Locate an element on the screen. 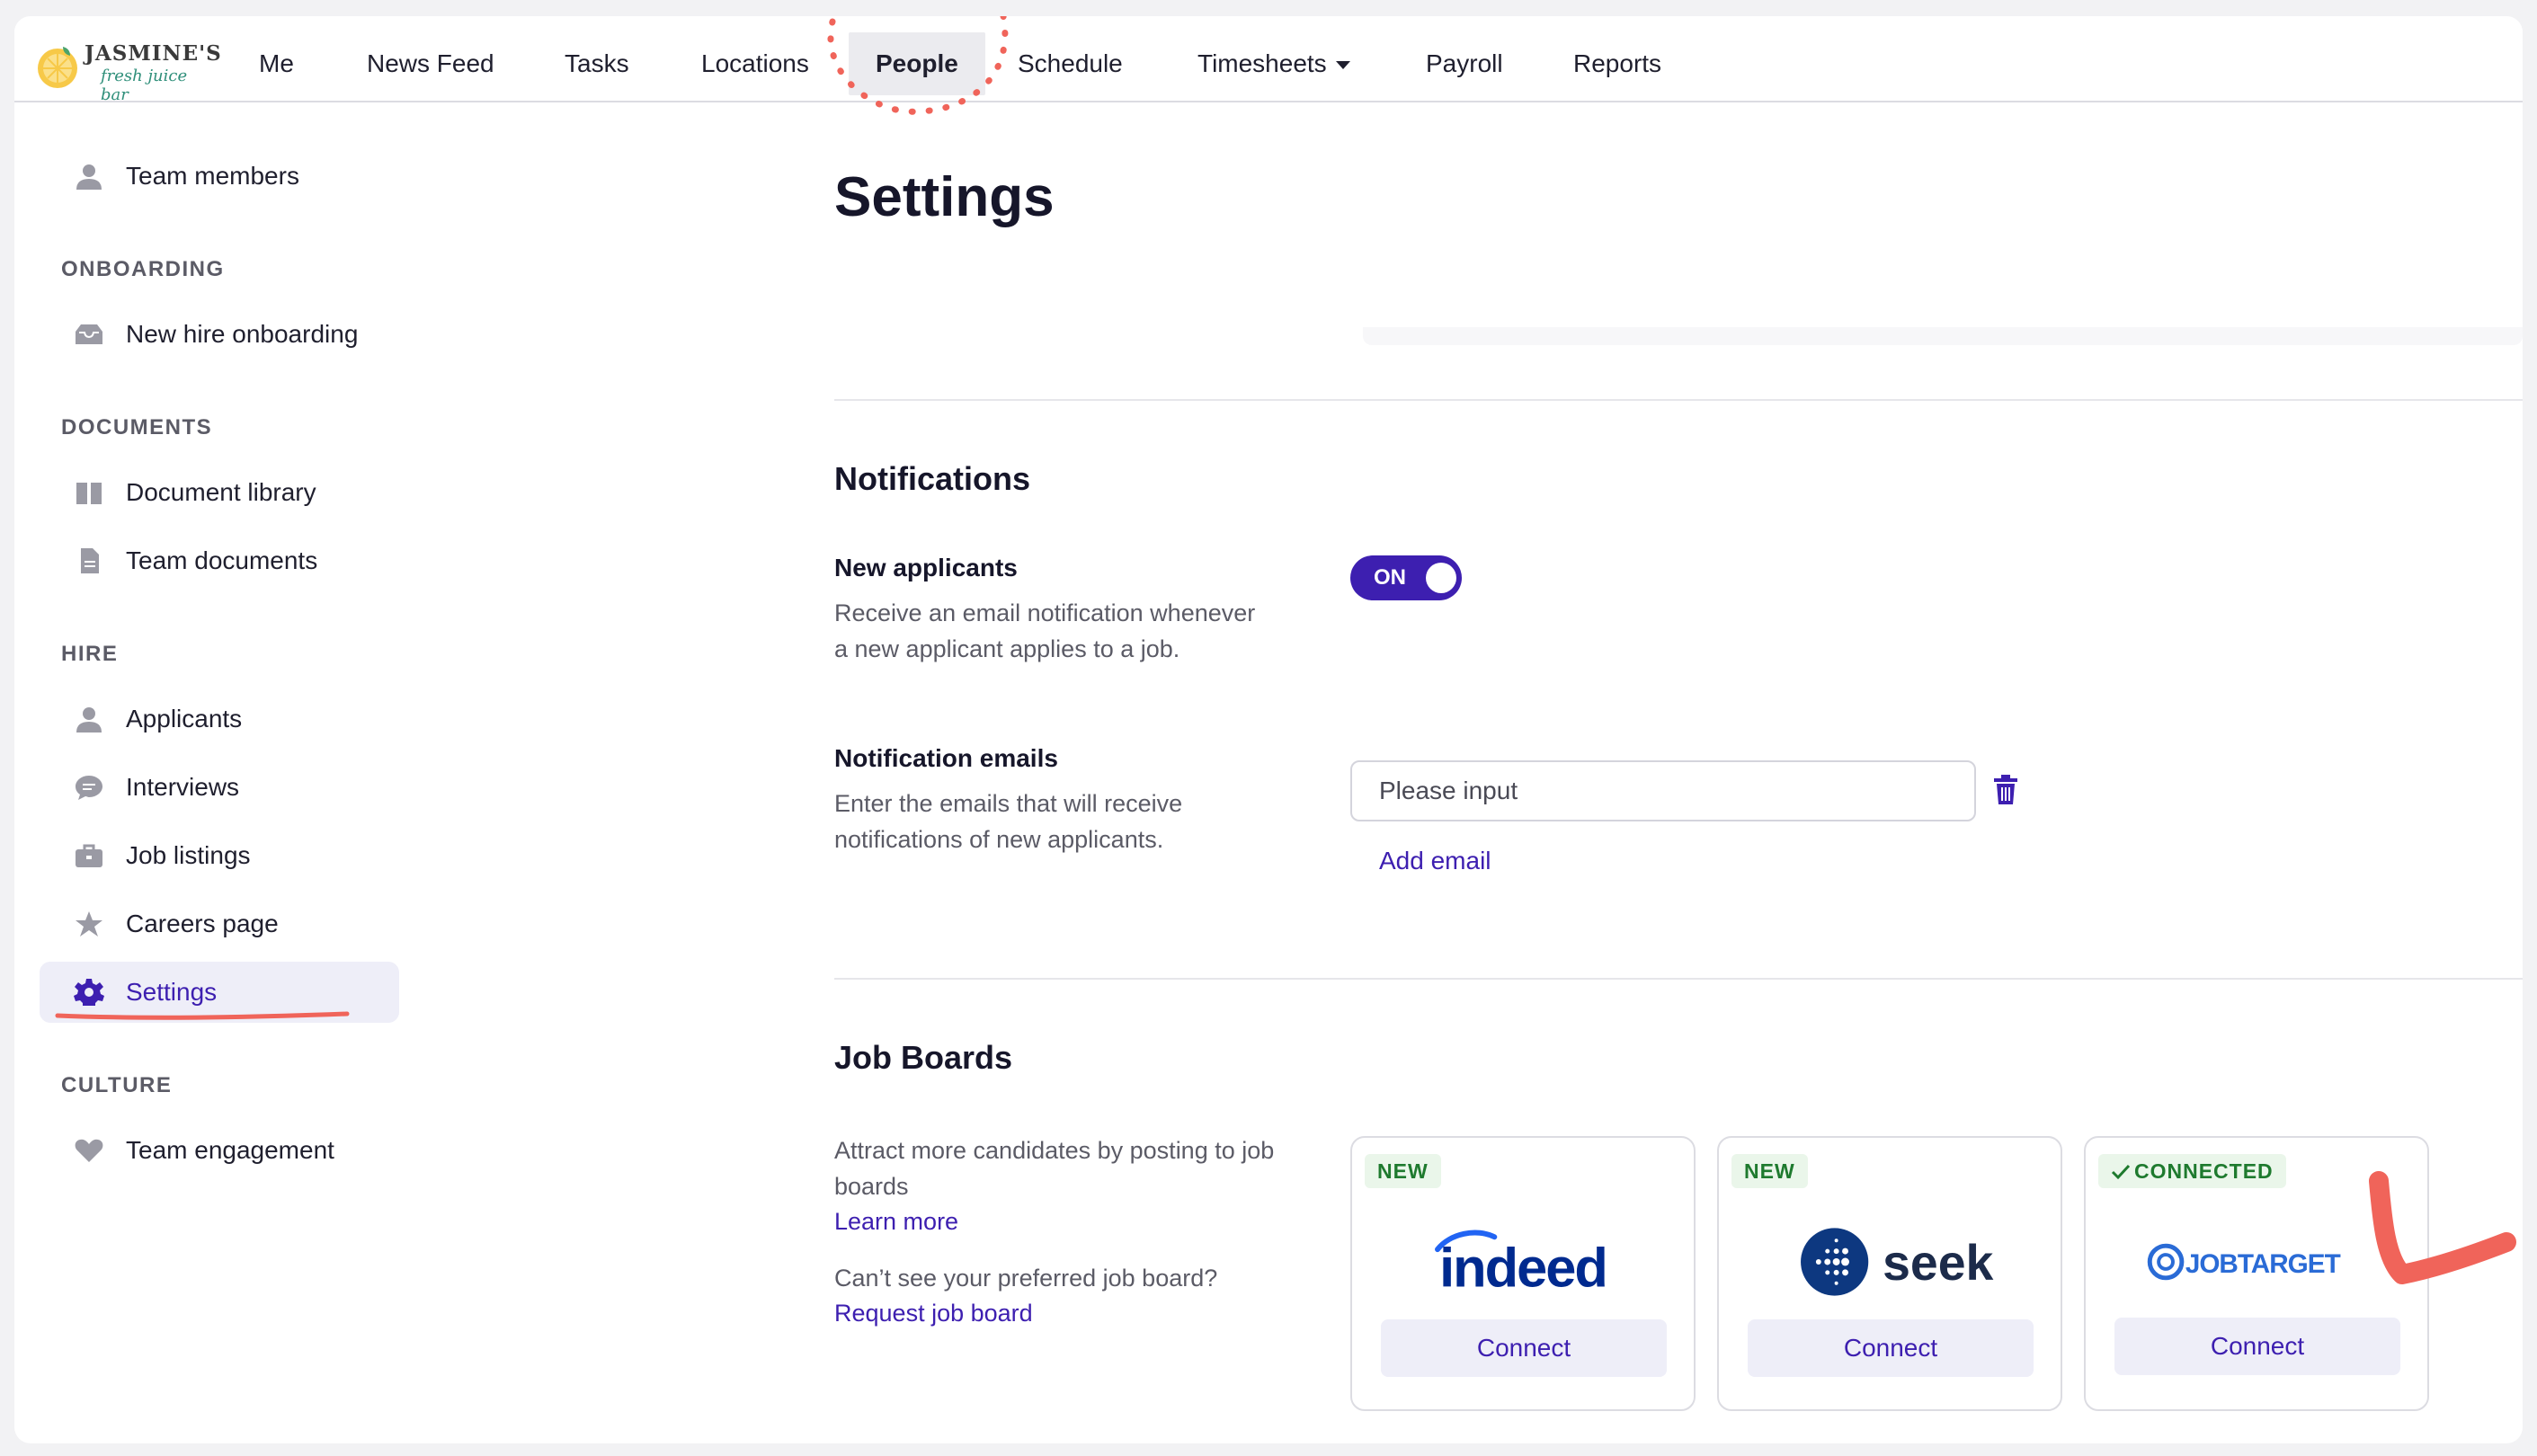 The width and height of the screenshot is (2537, 1456). toggle-knob is located at coordinates (1441, 578).